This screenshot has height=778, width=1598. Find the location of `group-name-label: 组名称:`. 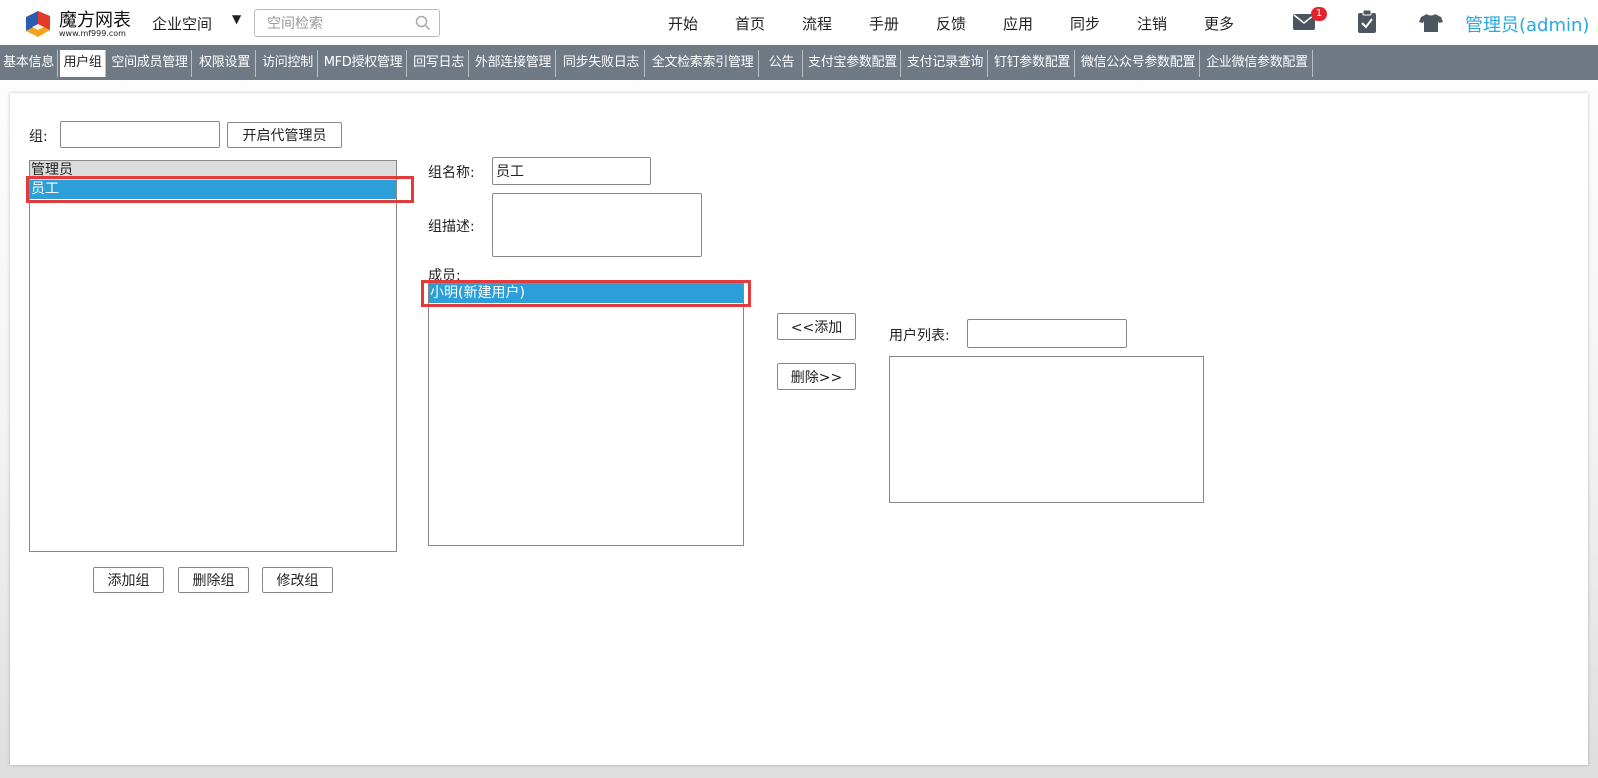

group-name-label: 组名称: is located at coordinates (451, 173).